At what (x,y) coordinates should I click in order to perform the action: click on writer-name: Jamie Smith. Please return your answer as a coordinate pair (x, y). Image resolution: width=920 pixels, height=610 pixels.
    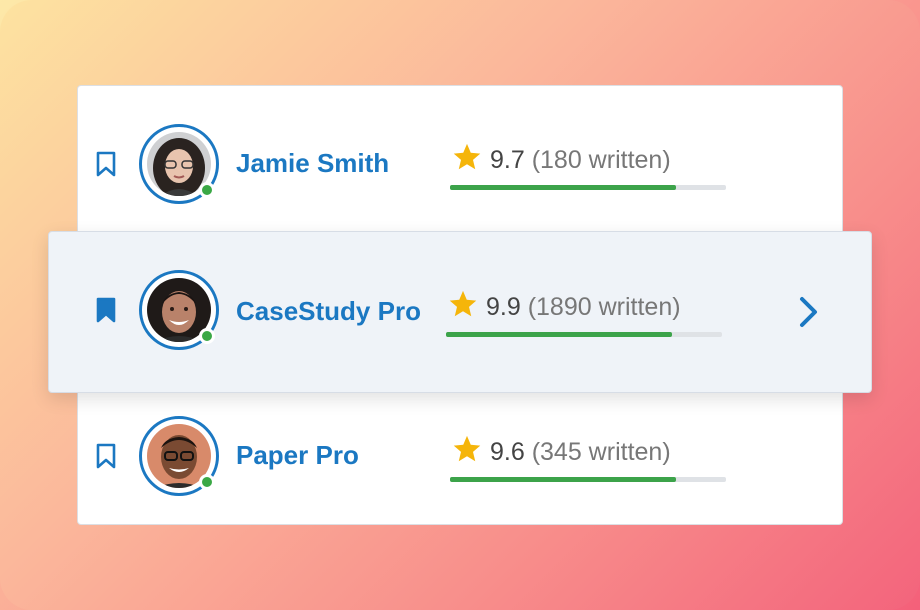
    Looking at the image, I should click on (312, 163).